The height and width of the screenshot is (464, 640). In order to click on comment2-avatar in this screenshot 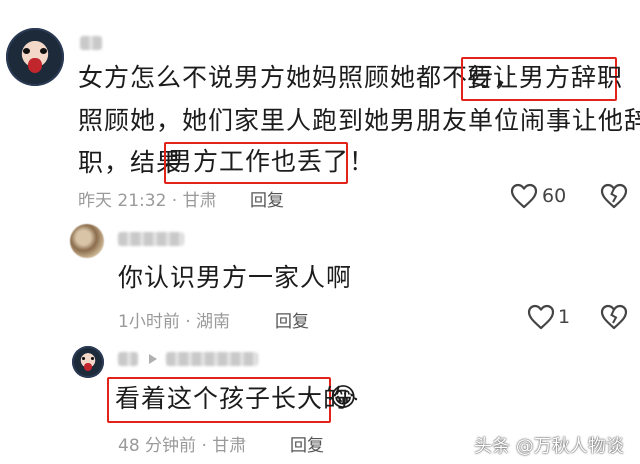, I will do `click(87, 241)`.